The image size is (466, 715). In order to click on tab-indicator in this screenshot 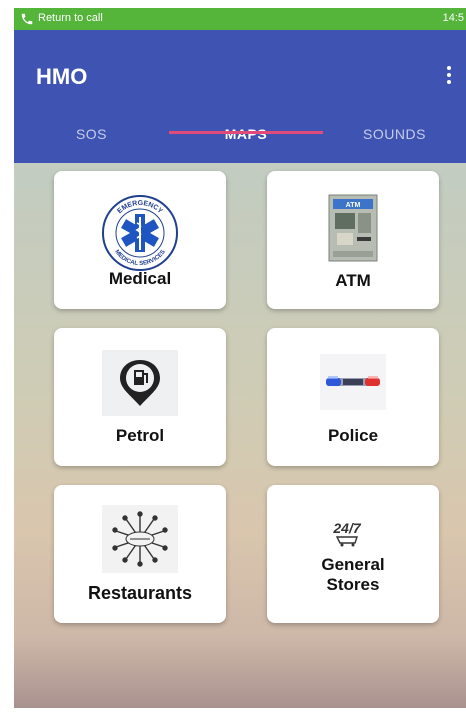, I will do `click(246, 132)`.